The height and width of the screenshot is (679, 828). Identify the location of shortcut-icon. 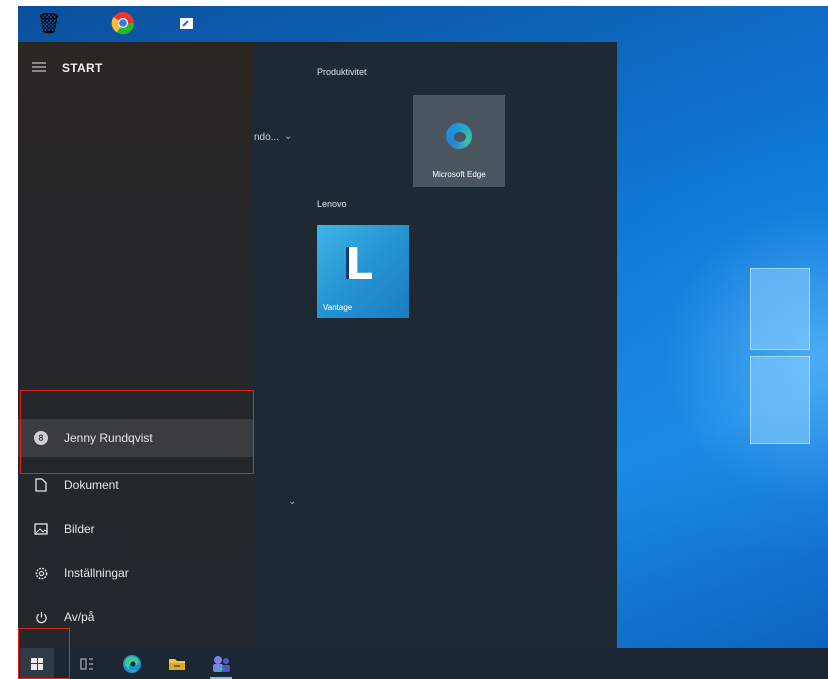
(187, 23).